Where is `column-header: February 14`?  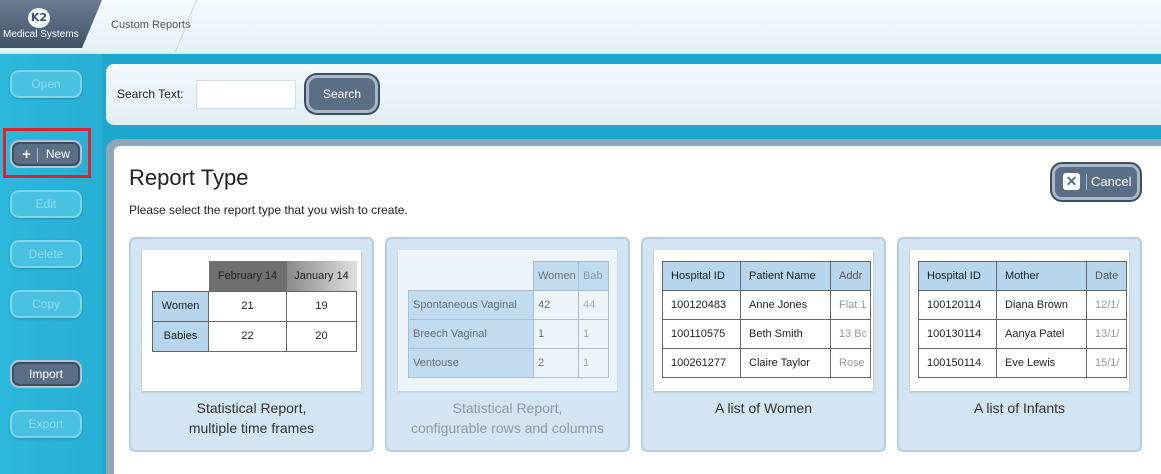 column-header: February 14 is located at coordinates (247, 276).